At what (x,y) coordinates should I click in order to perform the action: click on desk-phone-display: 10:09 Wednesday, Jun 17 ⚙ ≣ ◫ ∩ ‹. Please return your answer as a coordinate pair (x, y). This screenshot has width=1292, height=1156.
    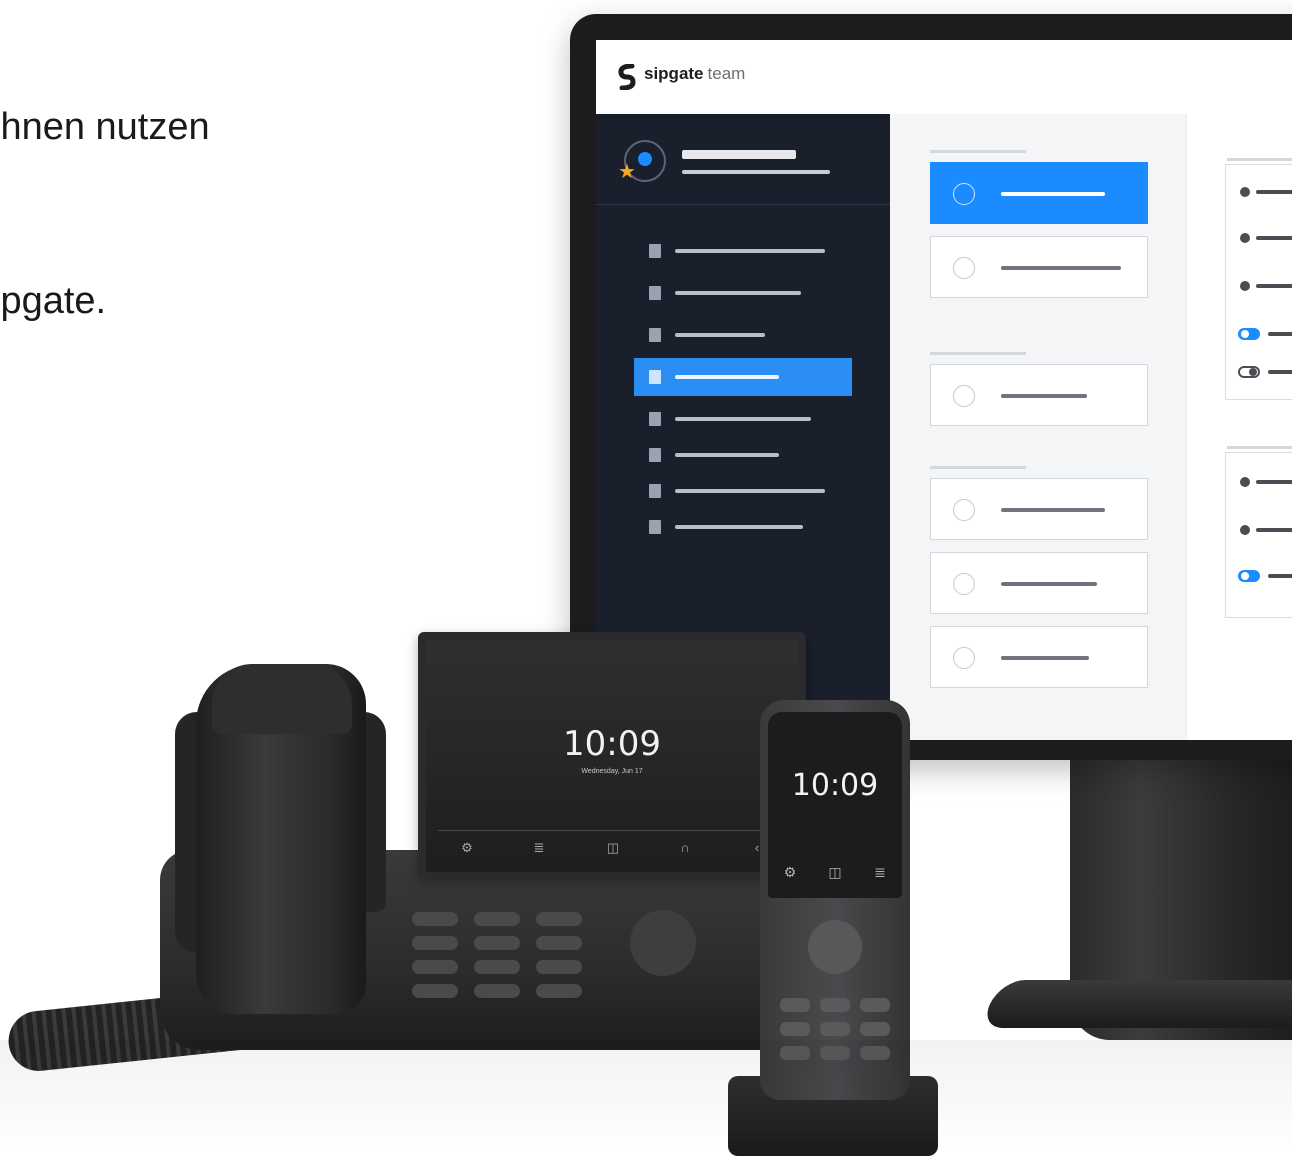
    Looking at the image, I should click on (612, 756).